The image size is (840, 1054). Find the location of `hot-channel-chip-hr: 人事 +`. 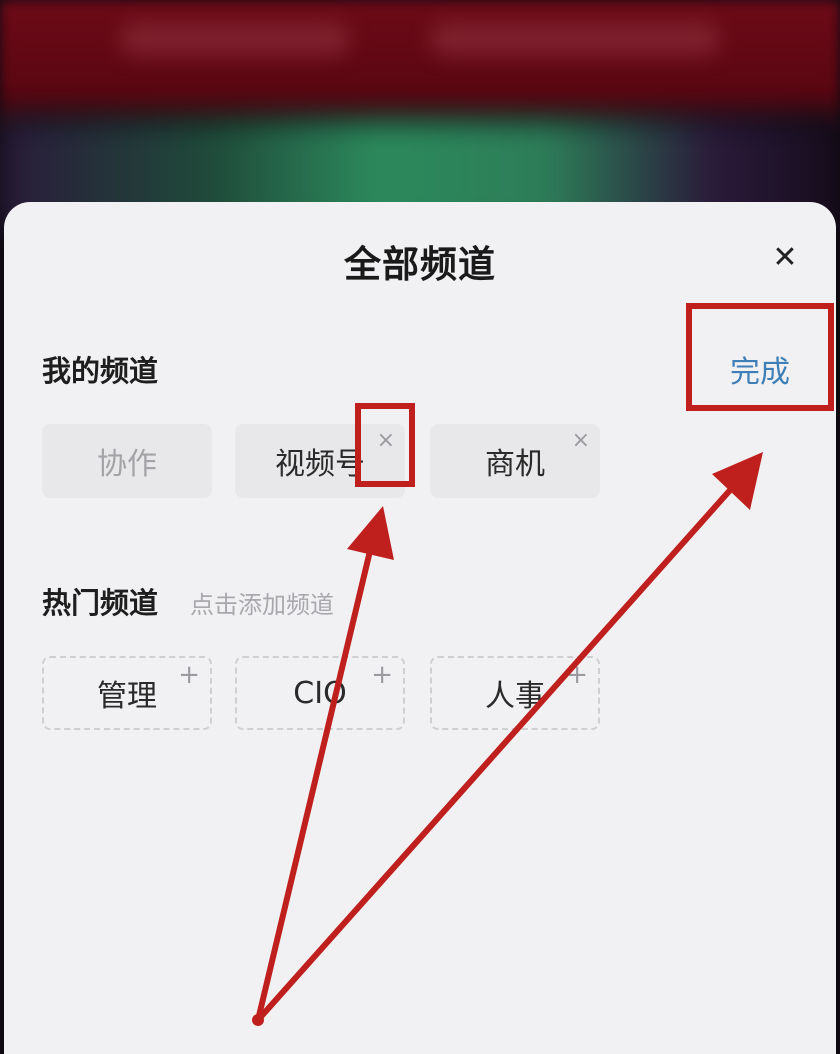

hot-channel-chip-hr: 人事 + is located at coordinates (515, 693).